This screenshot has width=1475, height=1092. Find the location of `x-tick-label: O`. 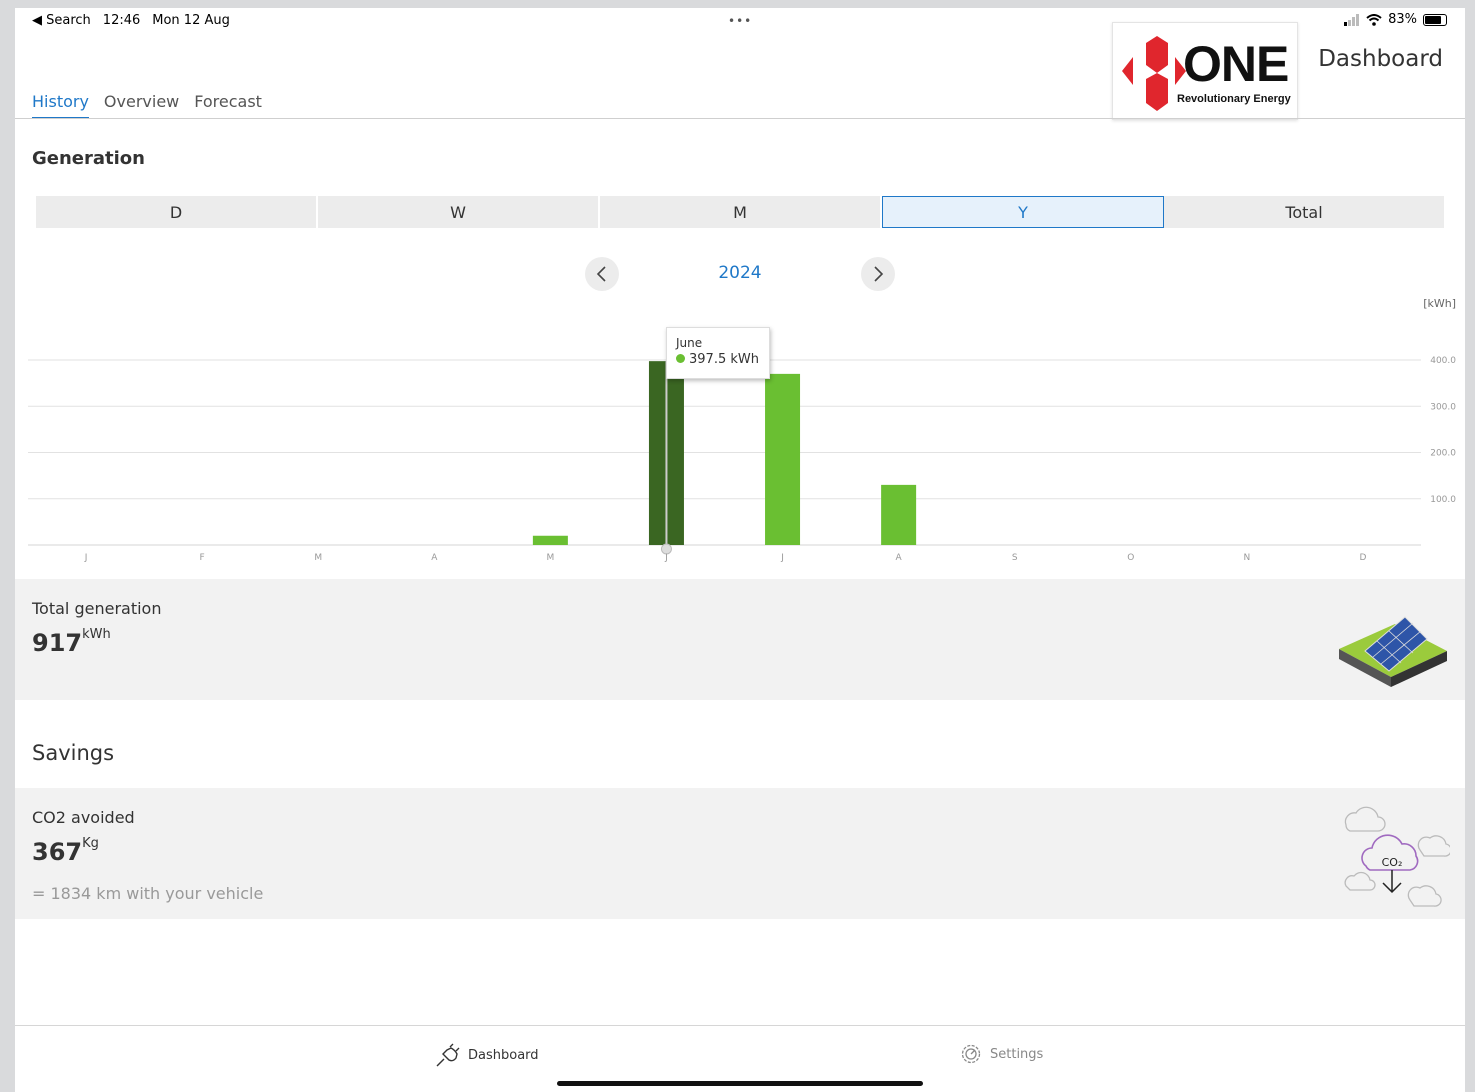

x-tick-label: O is located at coordinates (1130, 558).